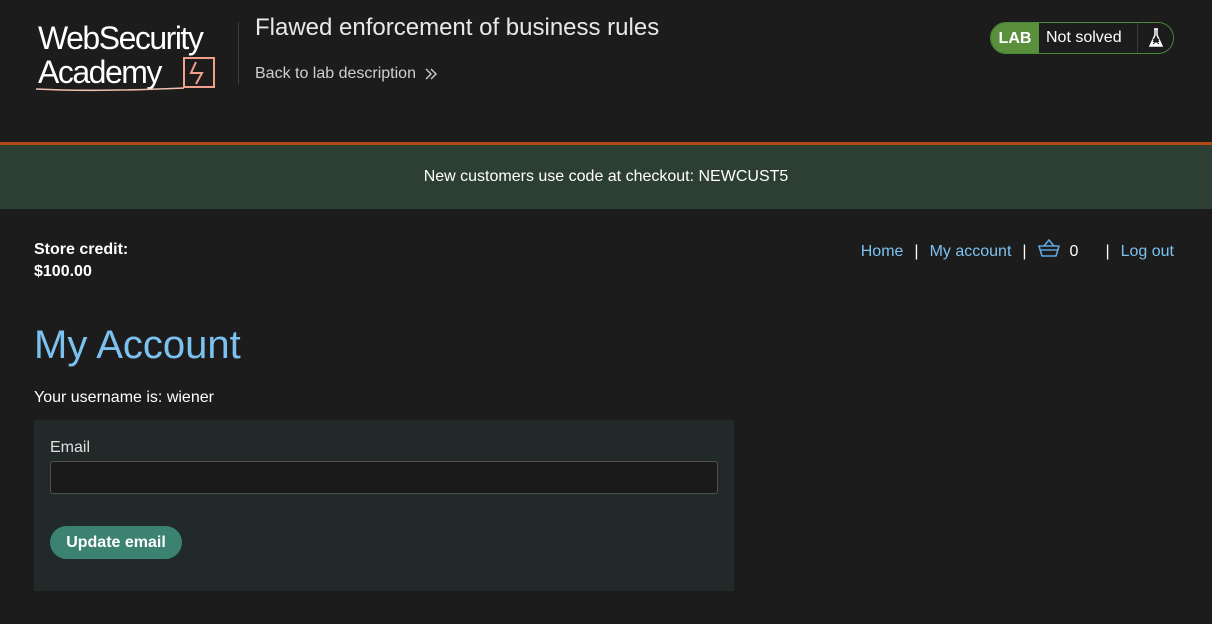 This screenshot has height=624, width=1212. Describe the element at coordinates (124, 397) in the screenshot. I see `username-line: Your username is: wiener` at that location.